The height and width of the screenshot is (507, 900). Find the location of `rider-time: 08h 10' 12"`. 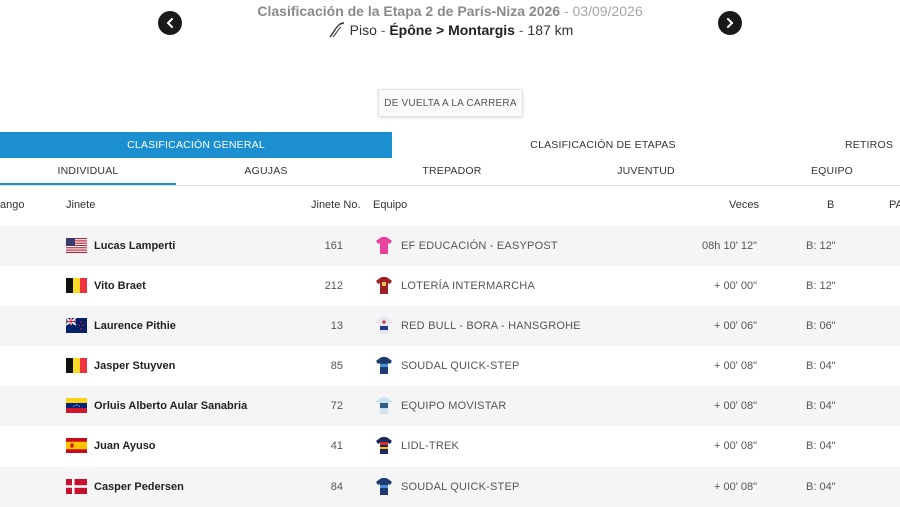

rider-time: 08h 10' 12" is located at coordinates (729, 246).